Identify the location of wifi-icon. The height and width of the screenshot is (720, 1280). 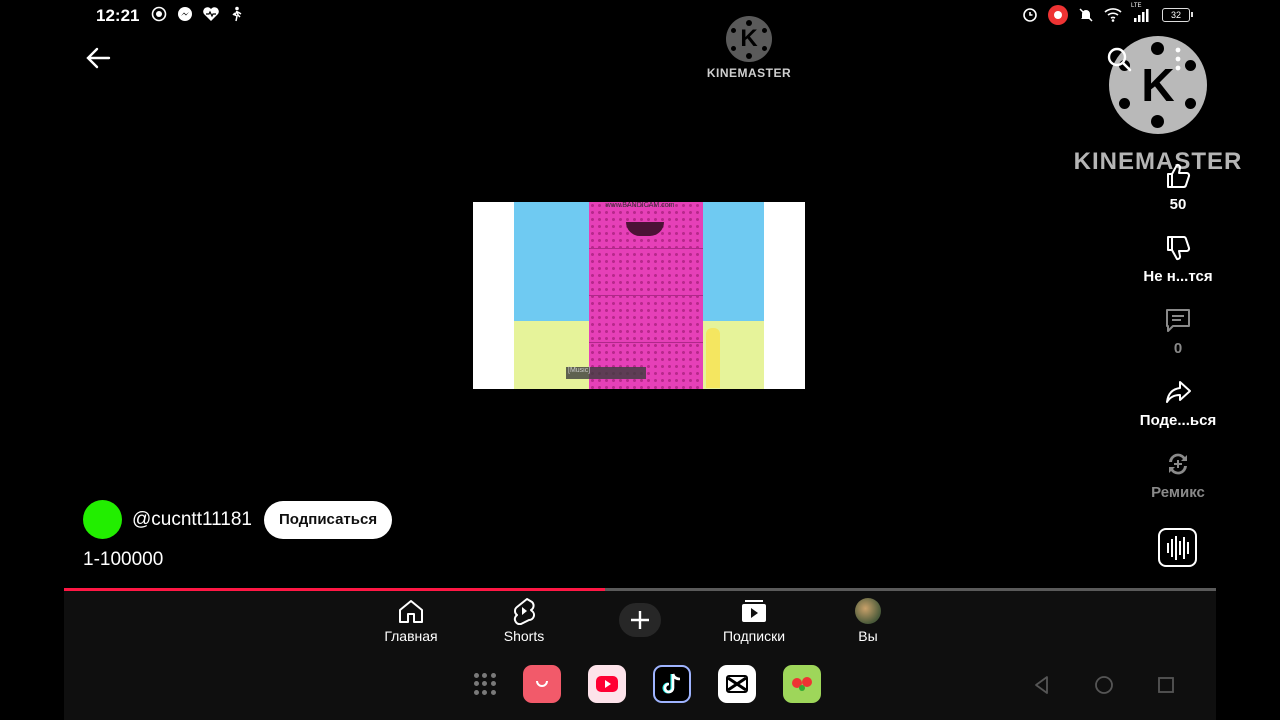
(1113, 15).